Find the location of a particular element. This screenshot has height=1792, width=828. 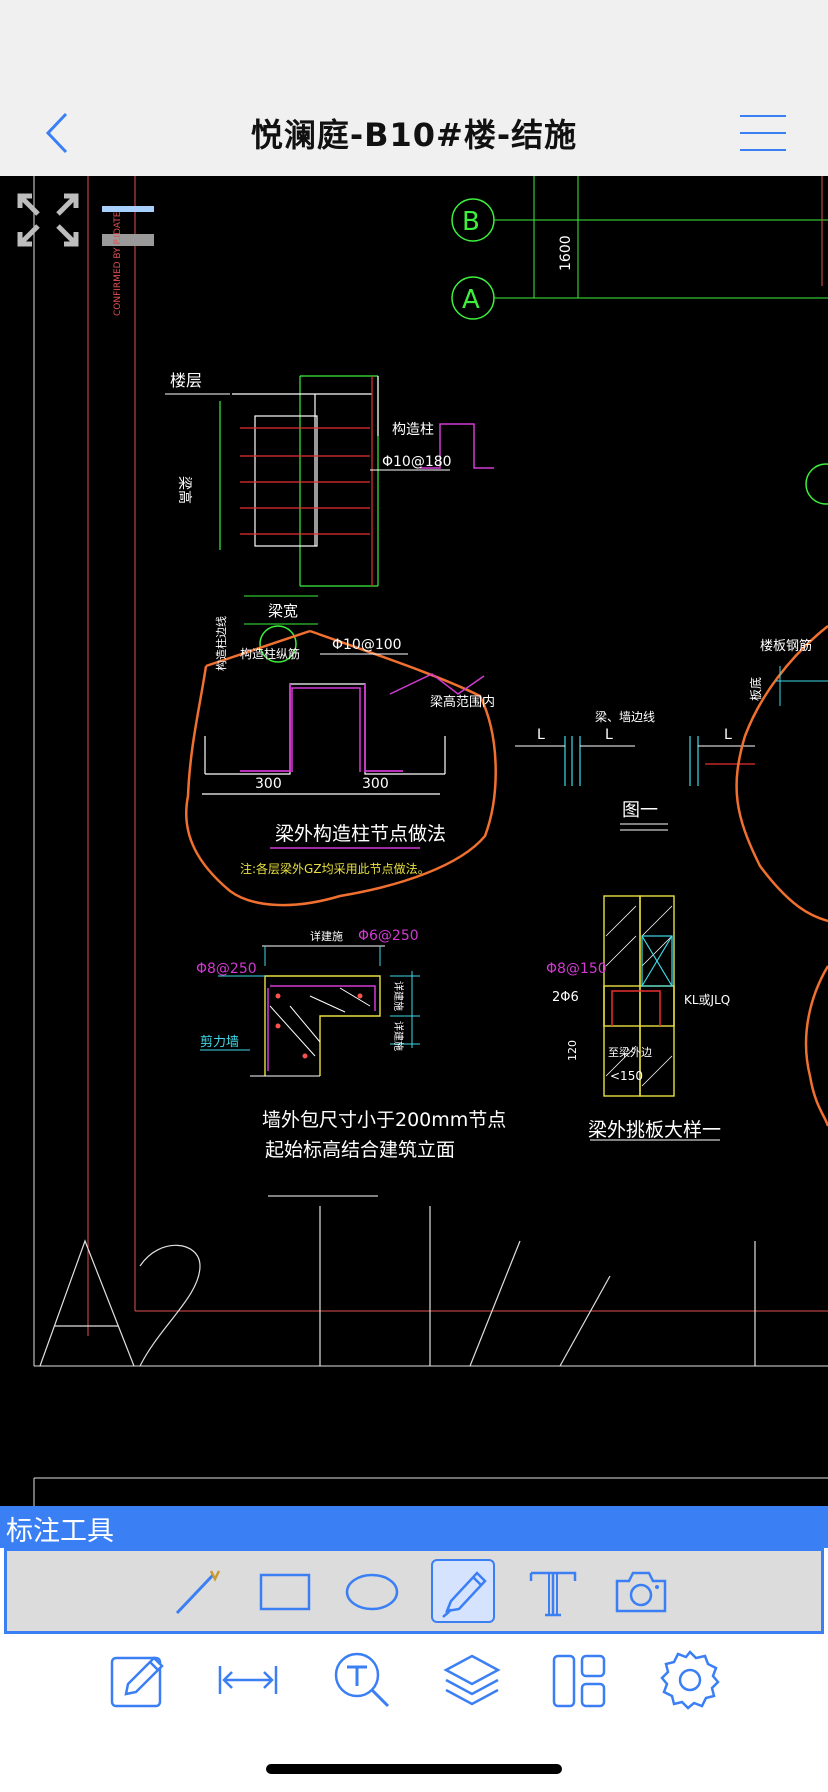

node-note: 注:各层梁外GZ均采用此节点做法。 is located at coordinates (335, 868).